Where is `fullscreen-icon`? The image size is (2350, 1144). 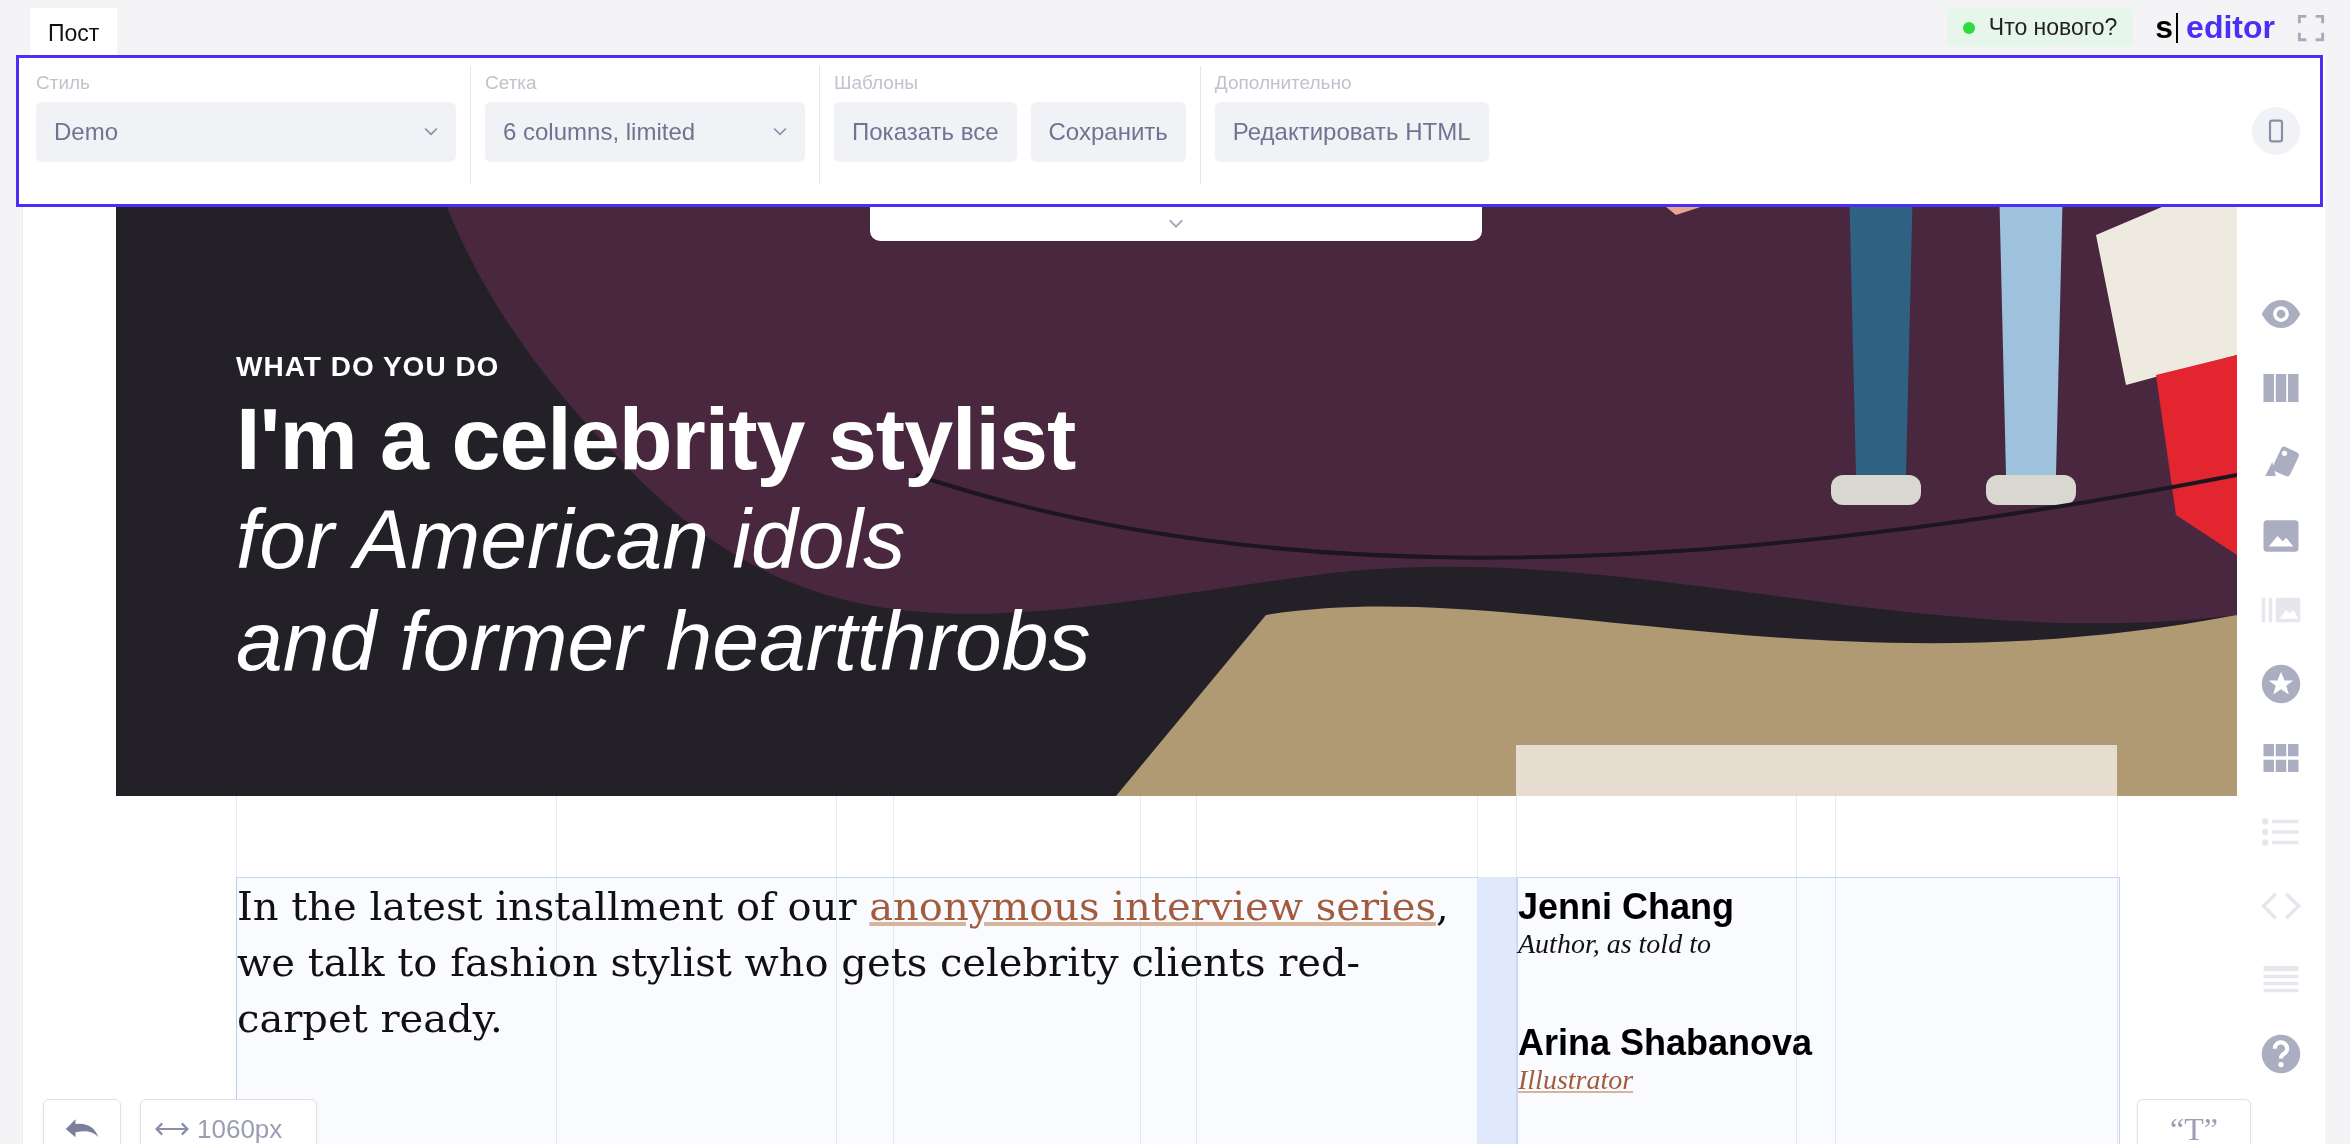
fullscreen-icon is located at coordinates (2311, 27).